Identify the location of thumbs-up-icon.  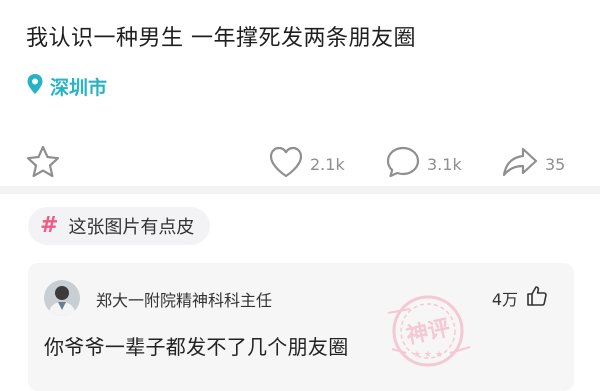
(537, 298).